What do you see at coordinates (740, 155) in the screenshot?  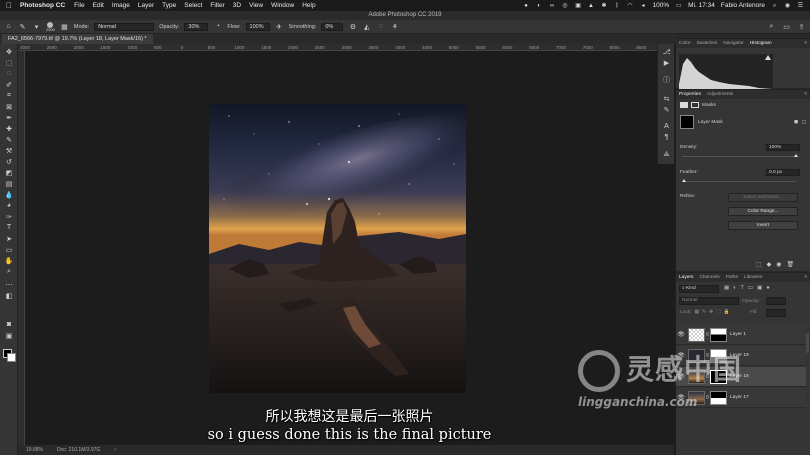 I see `density-slider` at bounding box center [740, 155].